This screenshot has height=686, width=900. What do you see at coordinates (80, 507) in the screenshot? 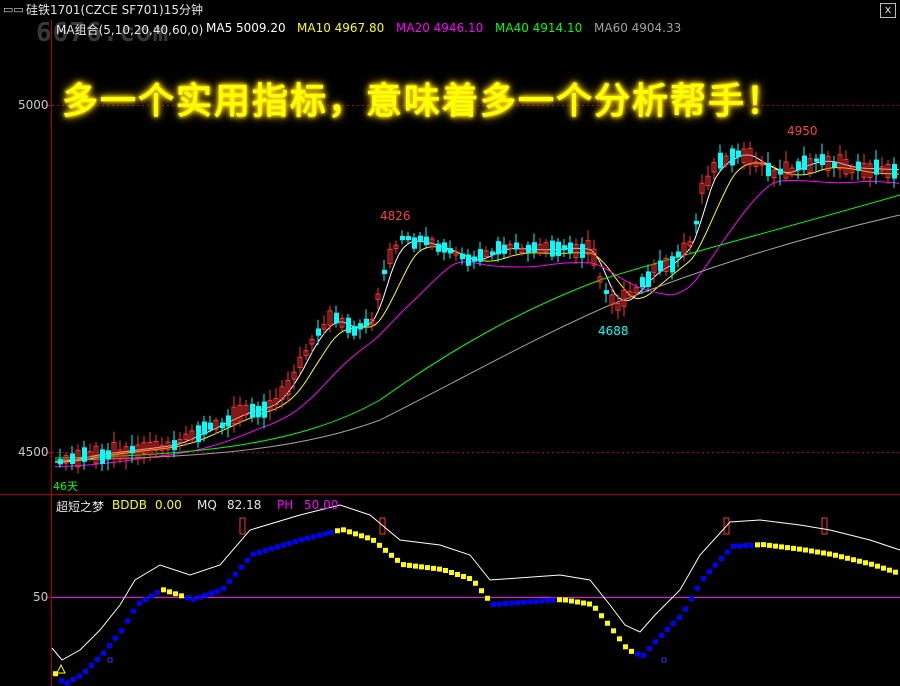
I see `indicator-name: 超短之梦` at bounding box center [80, 507].